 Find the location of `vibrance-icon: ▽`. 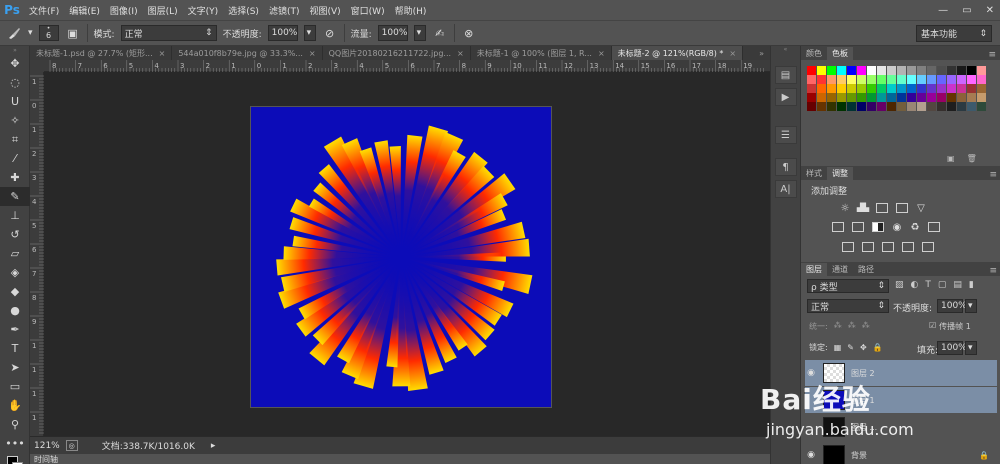

vibrance-icon: ▽ is located at coordinates (921, 208).